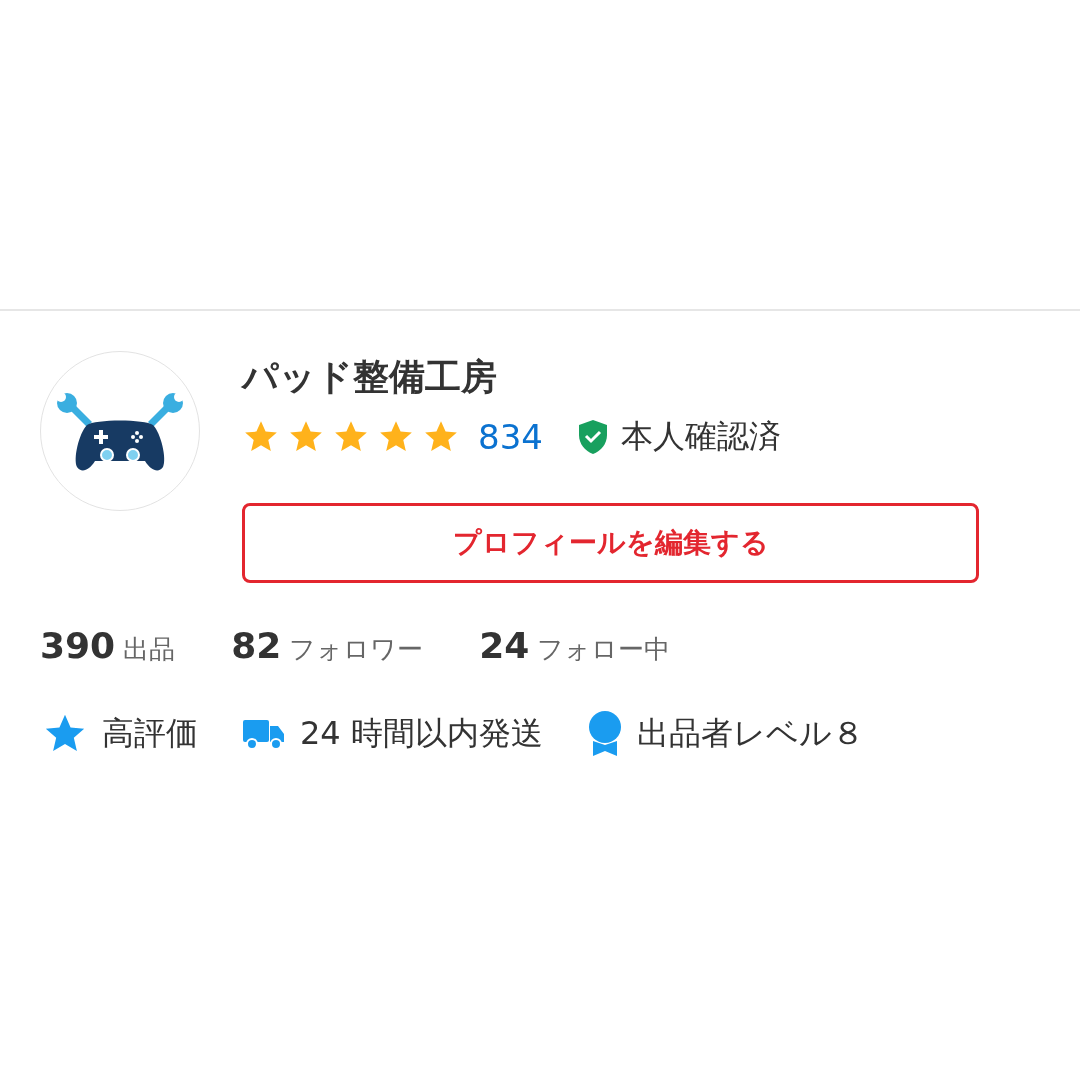  What do you see at coordinates (610, 543) in the screenshot?
I see `edit-profile-button: プロフィールを編集する` at bounding box center [610, 543].